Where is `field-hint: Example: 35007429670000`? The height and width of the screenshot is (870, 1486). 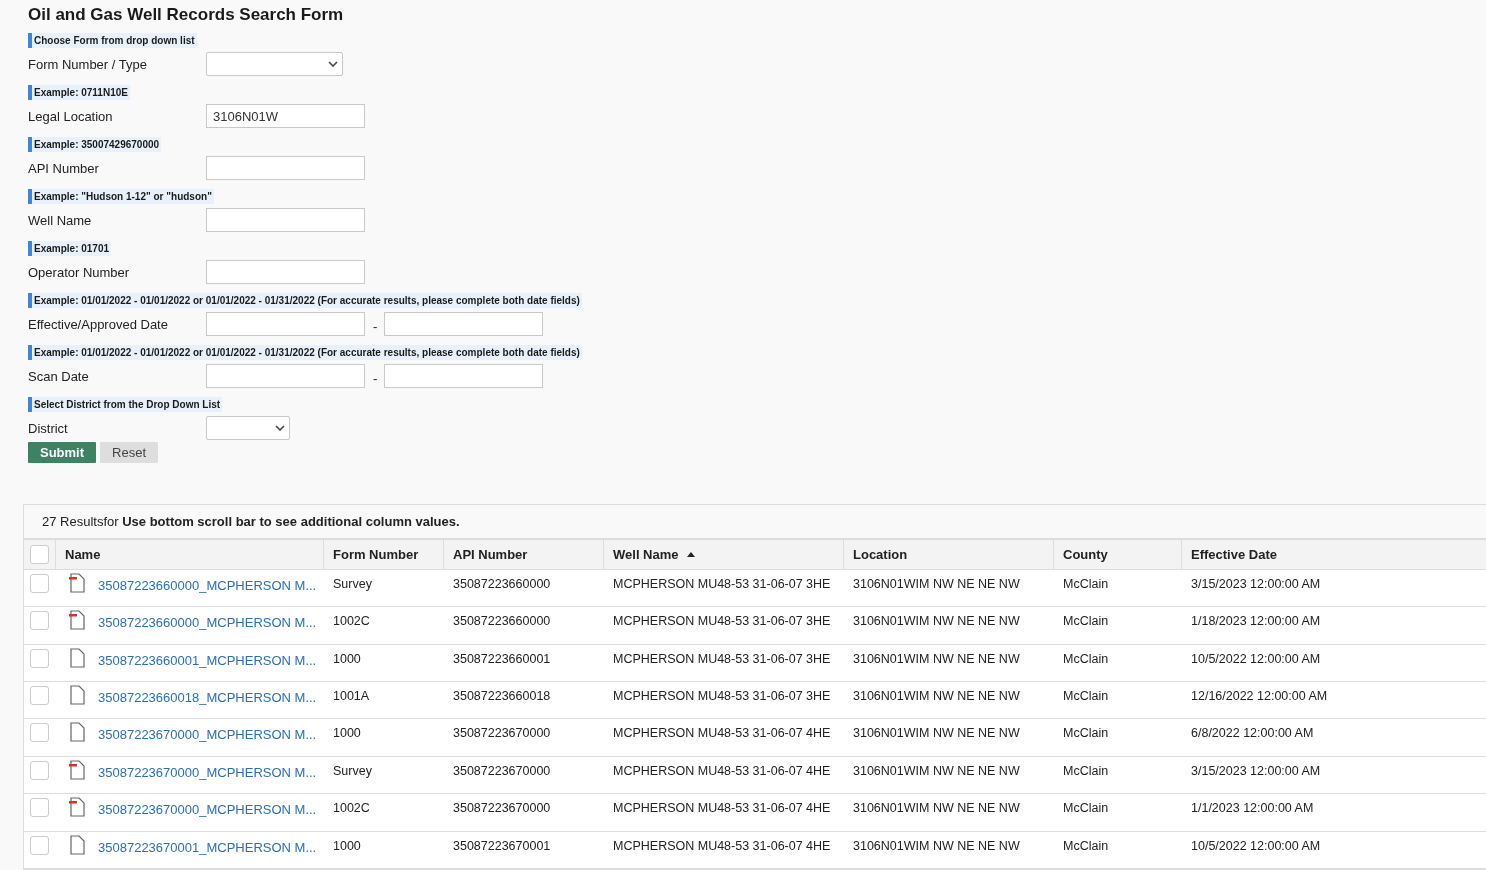 field-hint: Example: 35007429670000 is located at coordinates (95, 144).